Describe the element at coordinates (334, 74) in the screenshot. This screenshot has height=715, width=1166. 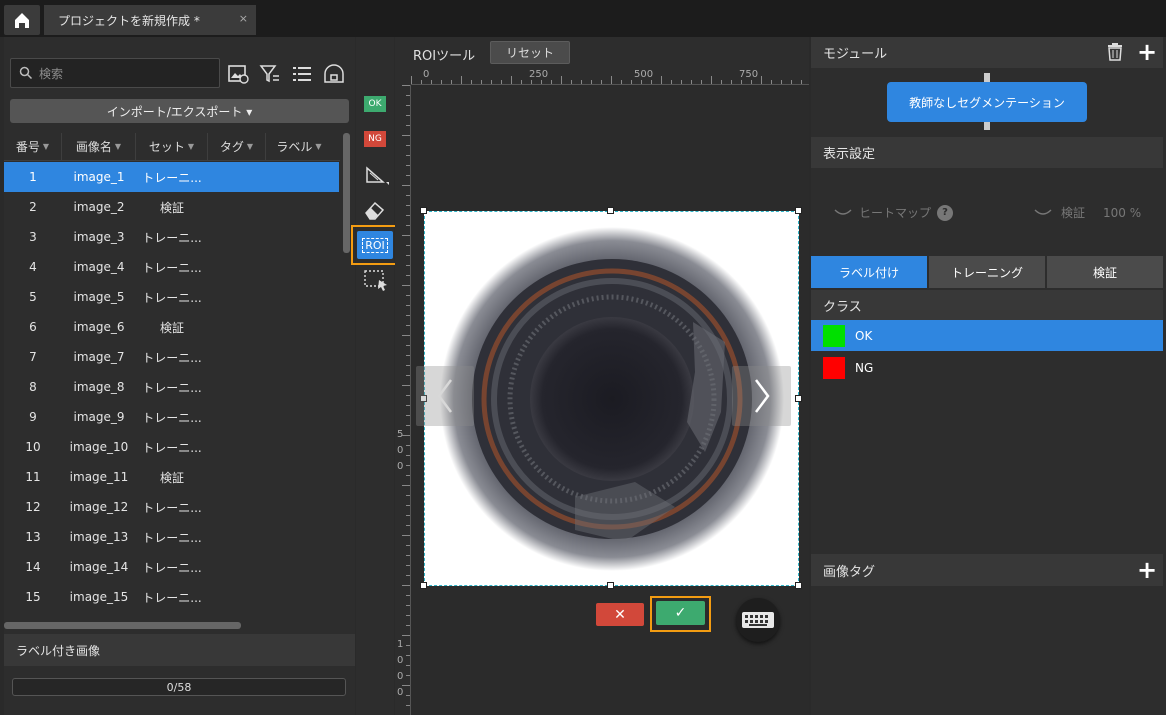
I see `camera-icon` at that location.